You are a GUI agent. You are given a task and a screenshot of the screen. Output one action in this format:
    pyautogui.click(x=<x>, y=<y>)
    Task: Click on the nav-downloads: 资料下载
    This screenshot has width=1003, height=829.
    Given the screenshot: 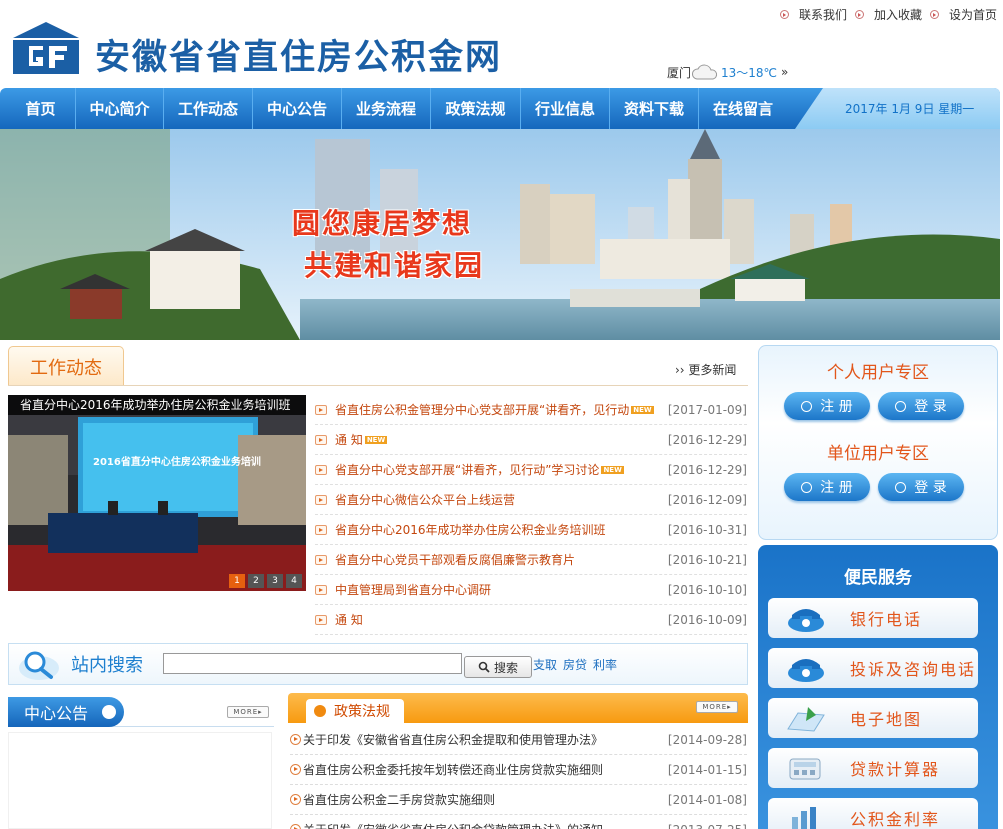 What is the action you would take?
    pyautogui.click(x=654, y=108)
    